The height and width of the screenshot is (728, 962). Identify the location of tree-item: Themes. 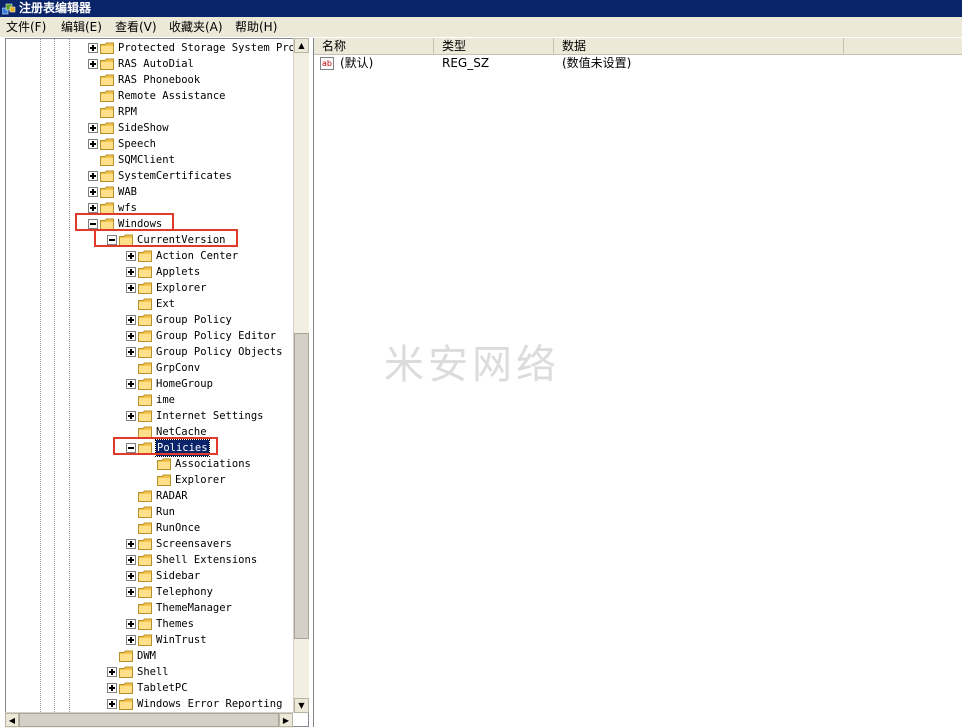
(156, 624).